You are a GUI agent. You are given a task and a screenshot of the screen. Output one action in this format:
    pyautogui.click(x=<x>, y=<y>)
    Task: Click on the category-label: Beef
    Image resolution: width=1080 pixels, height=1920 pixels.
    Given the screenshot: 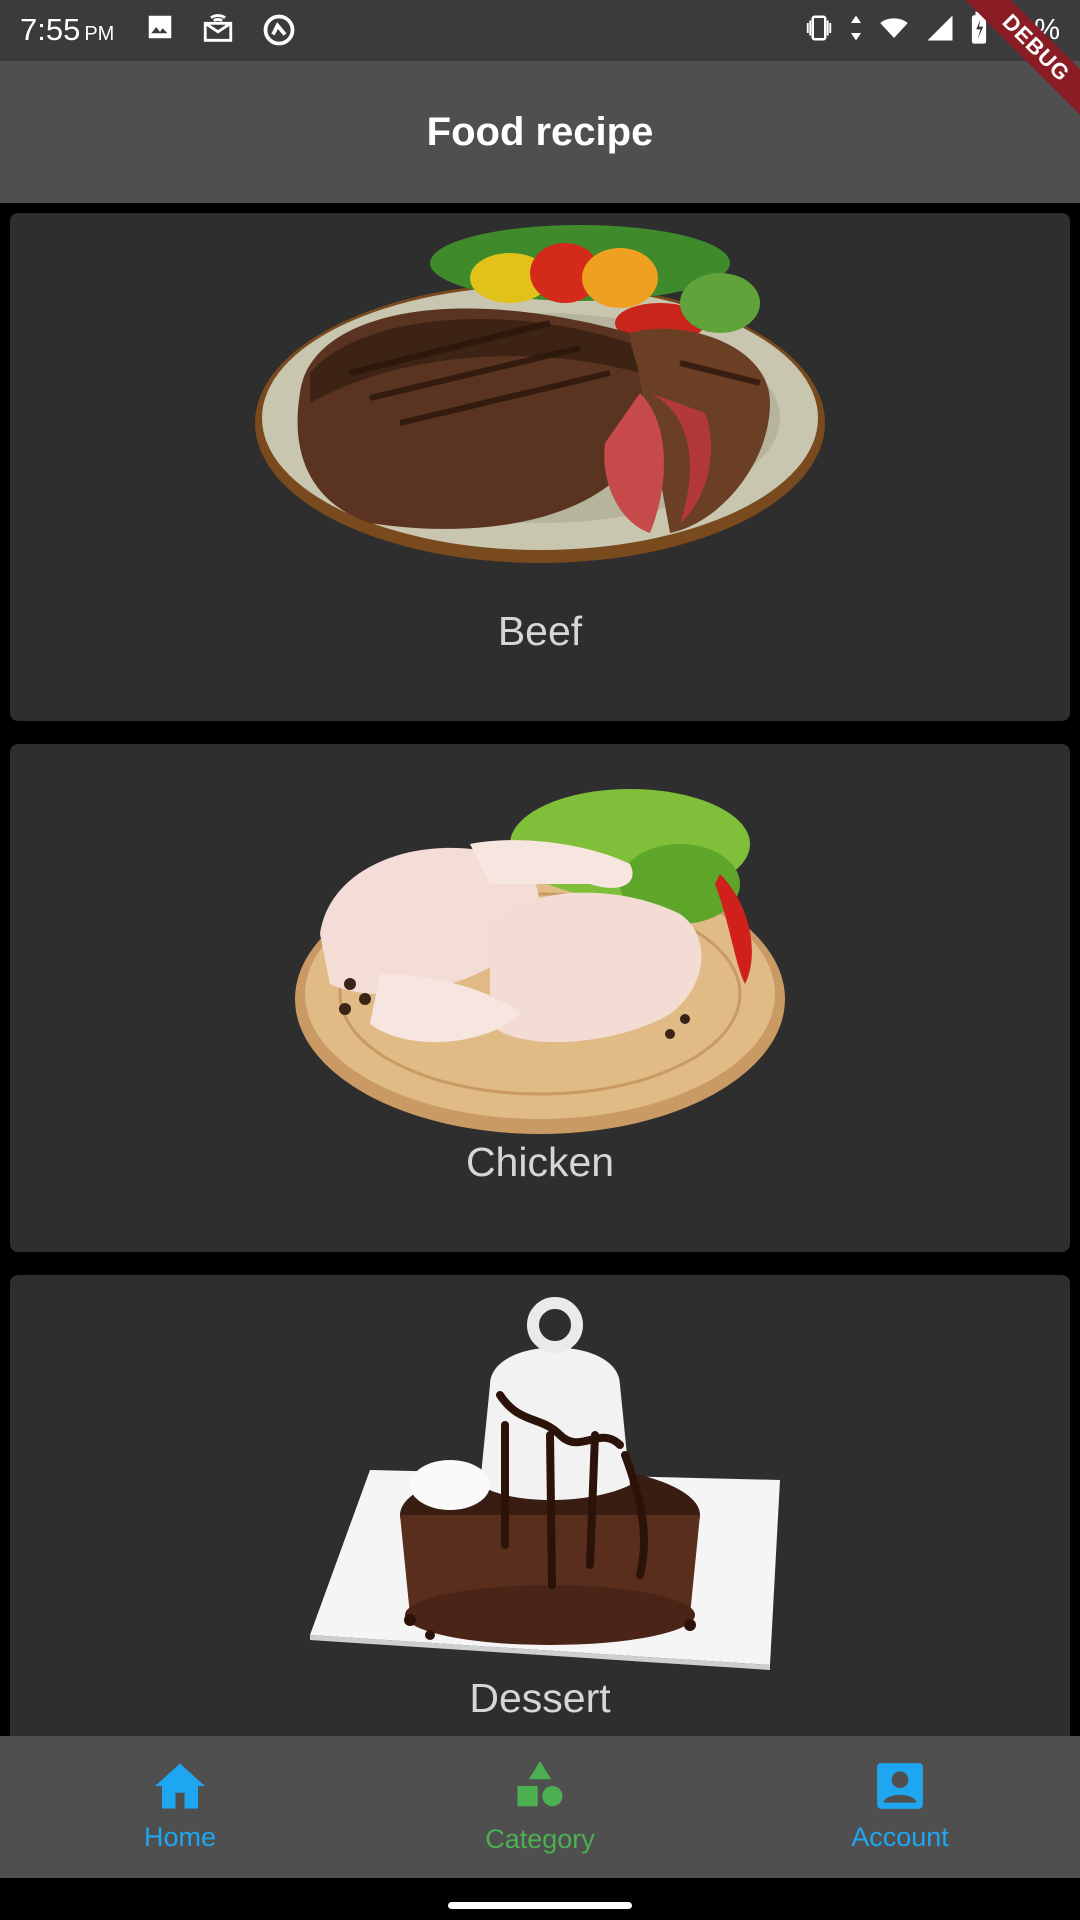 What is the action you would take?
    pyautogui.click(x=540, y=631)
    